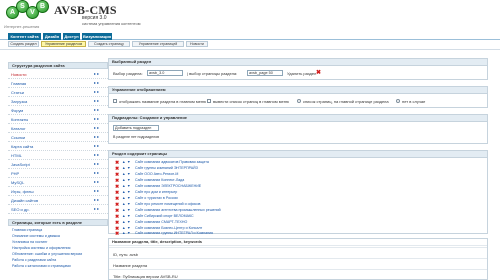 The width and height of the screenshot is (500, 280). I want to click on sidebar-item: MySQL ▸ ▸, so click(58, 182).